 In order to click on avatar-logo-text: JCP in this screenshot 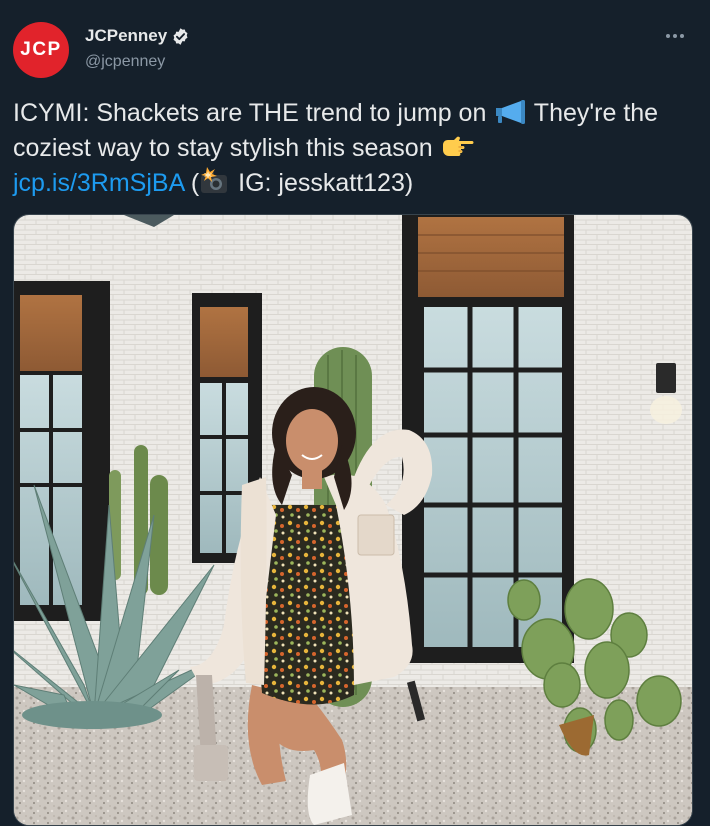, I will do `click(41, 49)`.